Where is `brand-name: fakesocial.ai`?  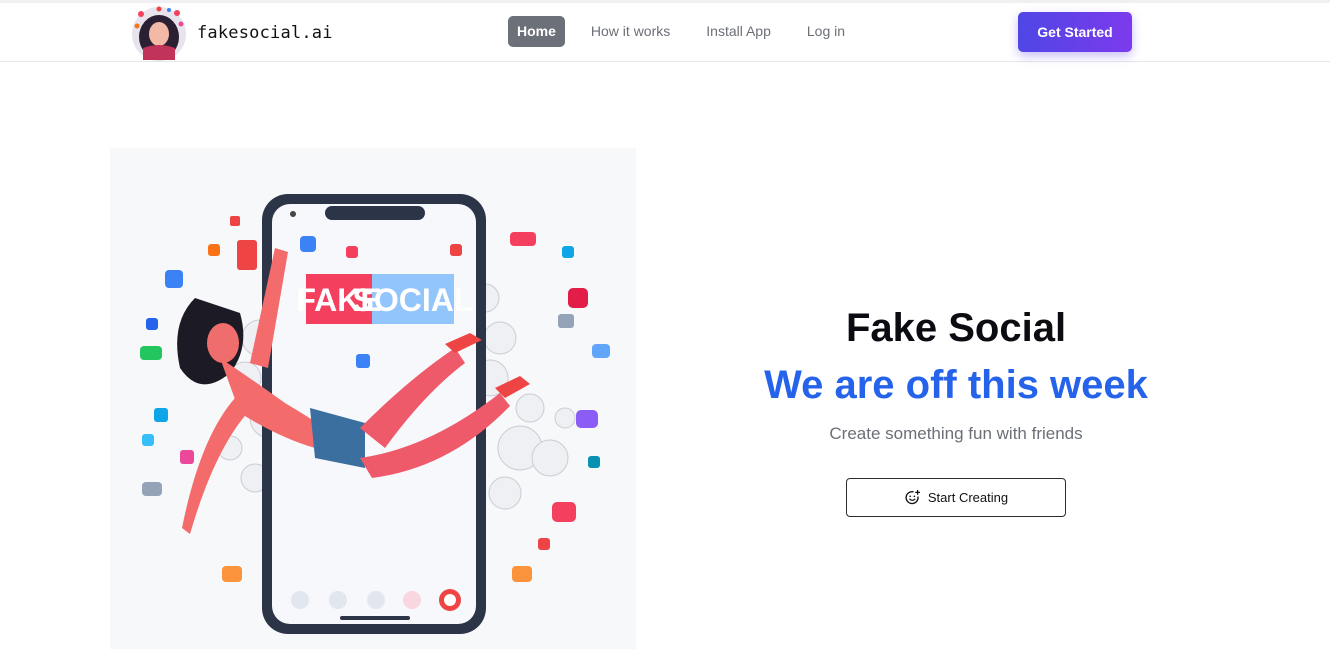
brand-name: fakesocial.ai is located at coordinates (265, 33).